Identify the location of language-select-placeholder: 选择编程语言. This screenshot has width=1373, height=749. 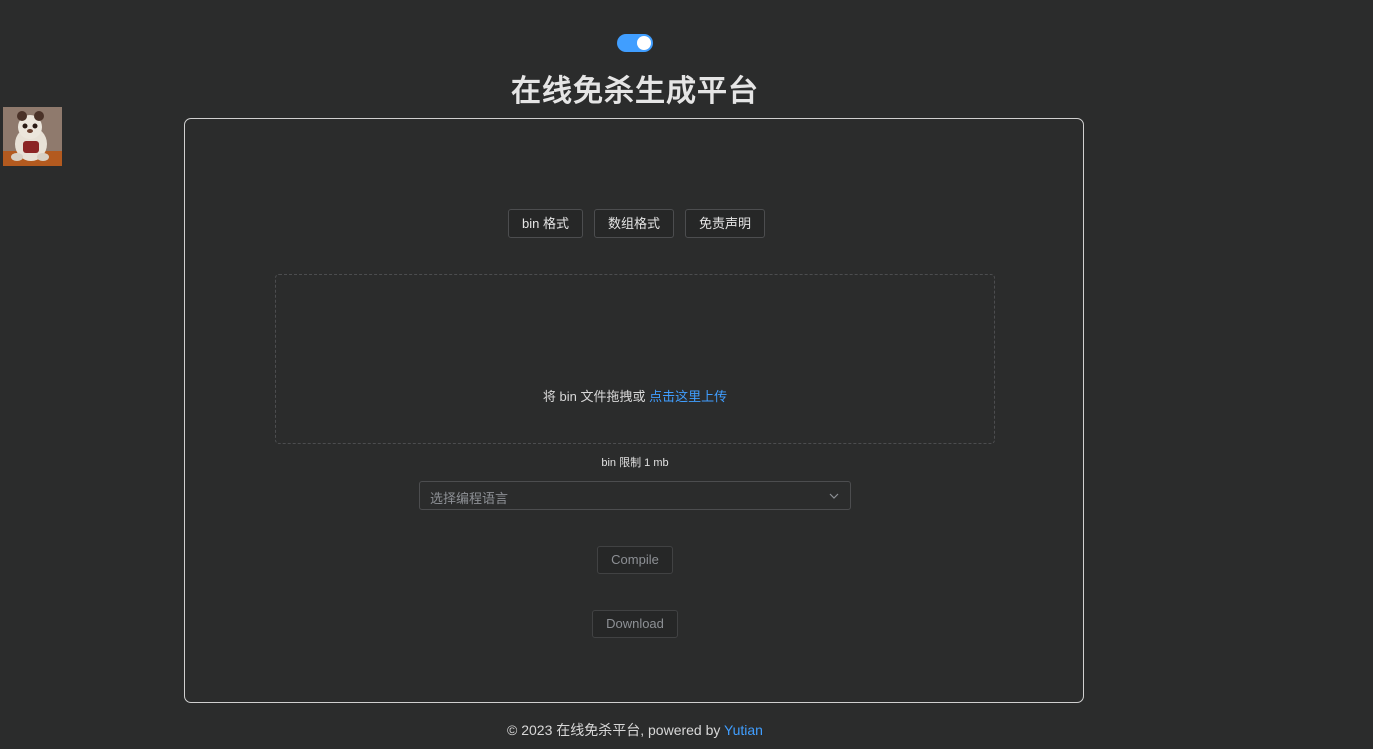
(469, 498).